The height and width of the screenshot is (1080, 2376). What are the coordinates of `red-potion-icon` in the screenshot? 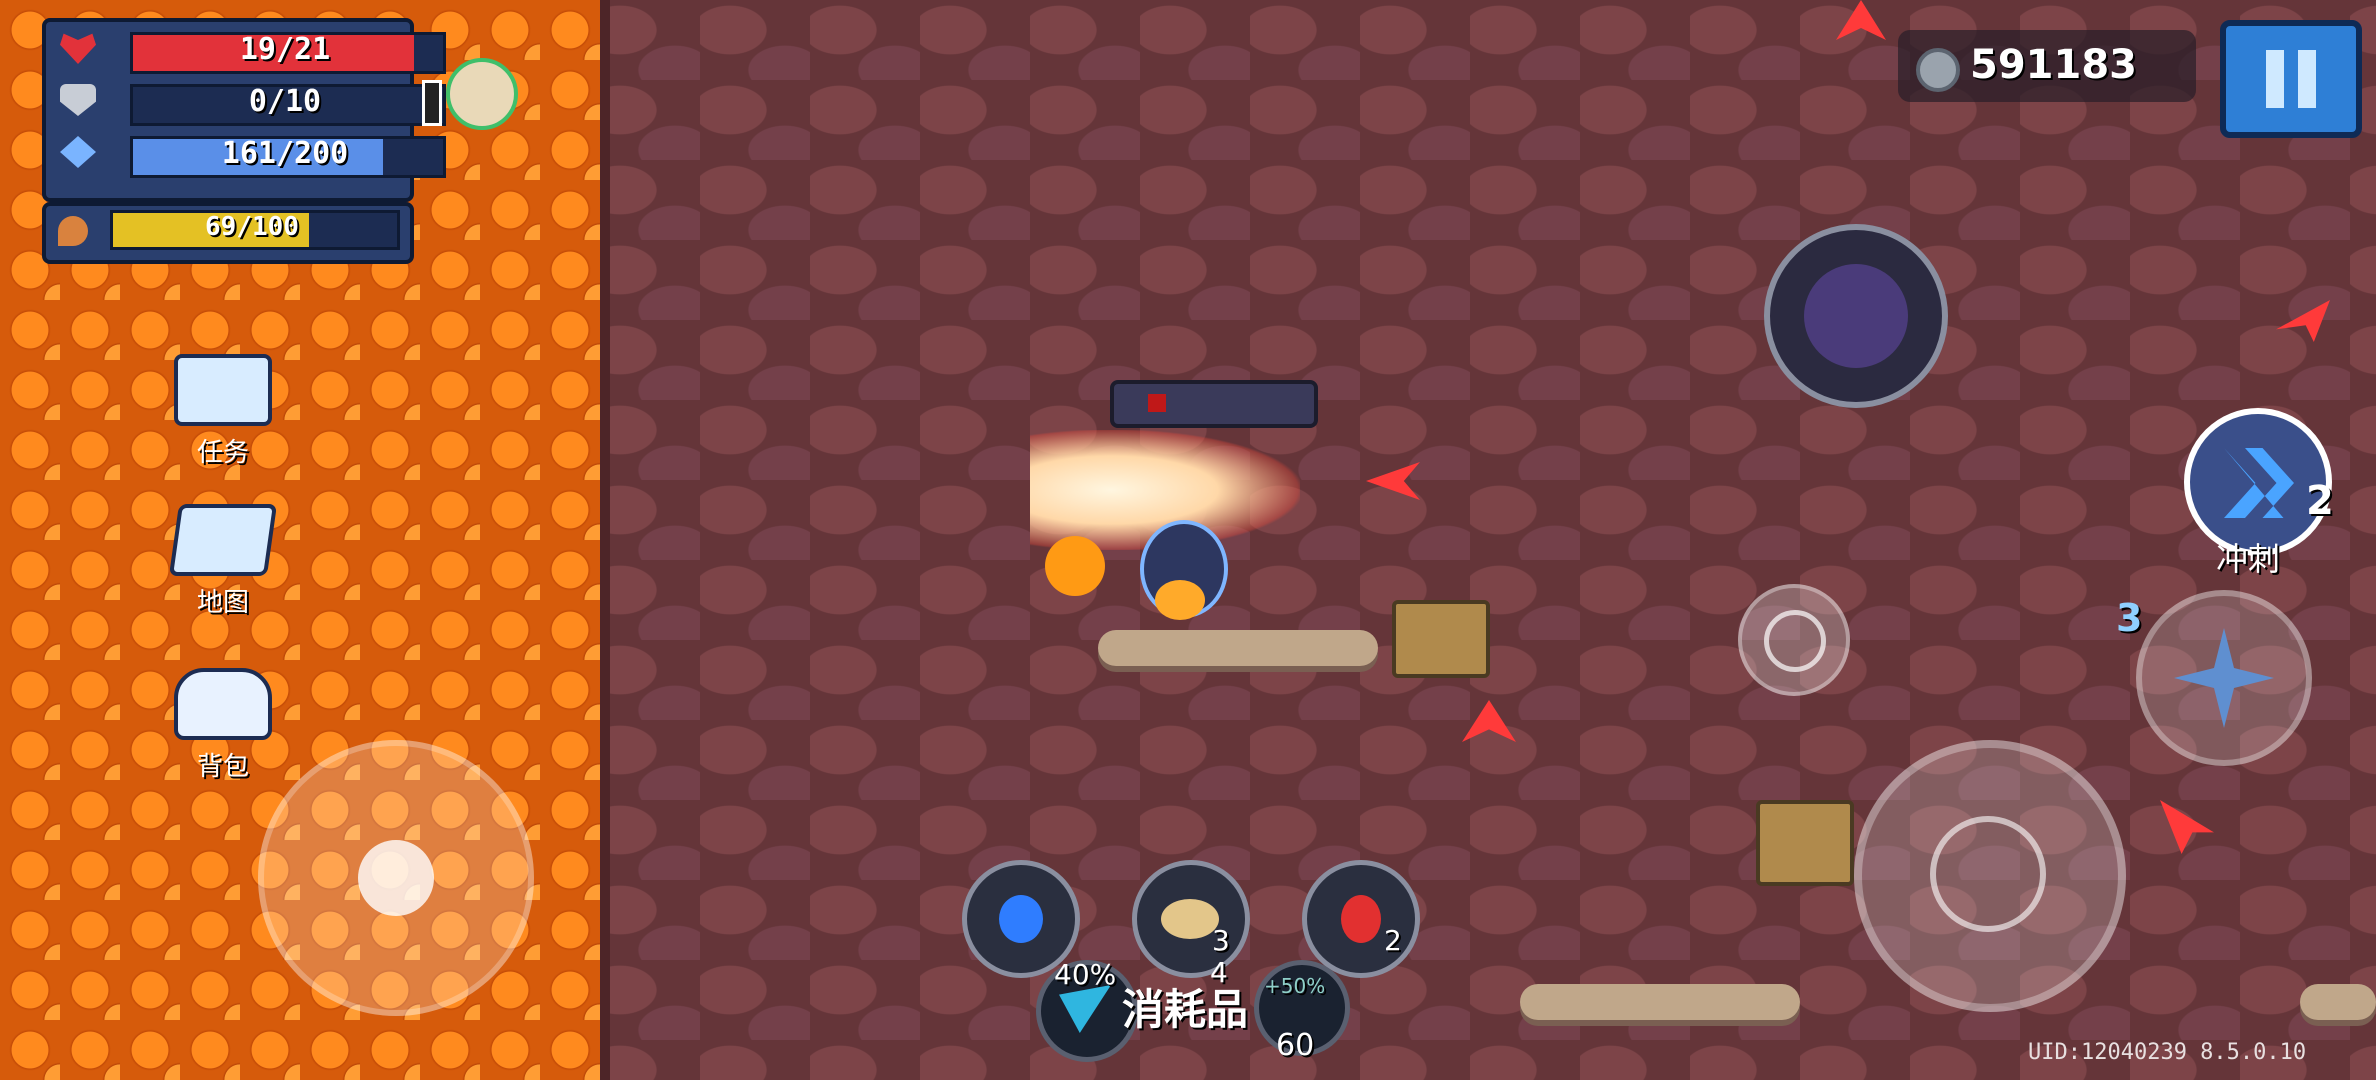 It's located at (1361, 919).